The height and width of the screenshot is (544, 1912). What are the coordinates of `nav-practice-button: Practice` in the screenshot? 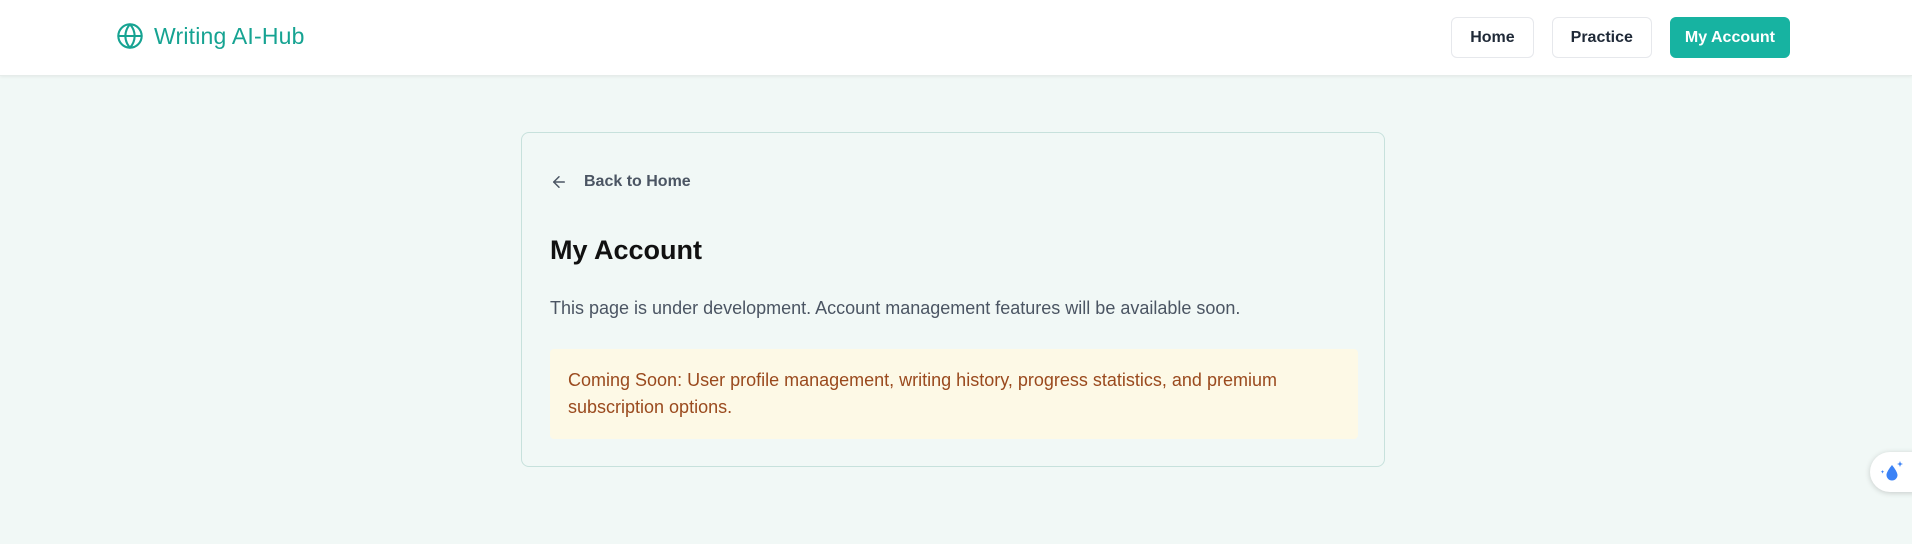 It's located at (1601, 37).